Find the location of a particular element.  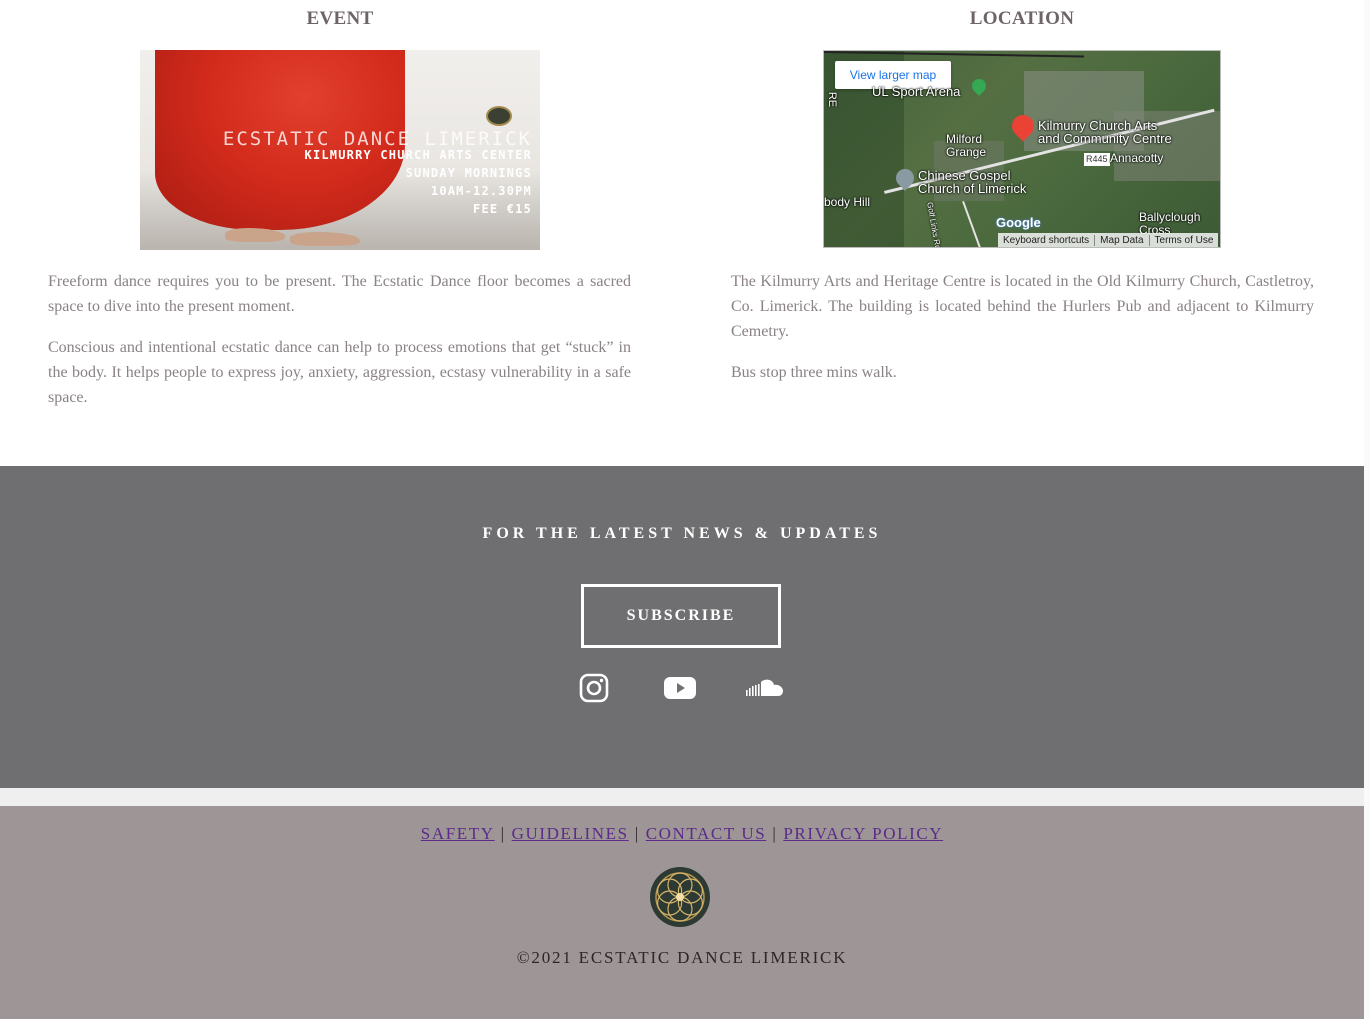

footer-divider is located at coordinates (682, 797).